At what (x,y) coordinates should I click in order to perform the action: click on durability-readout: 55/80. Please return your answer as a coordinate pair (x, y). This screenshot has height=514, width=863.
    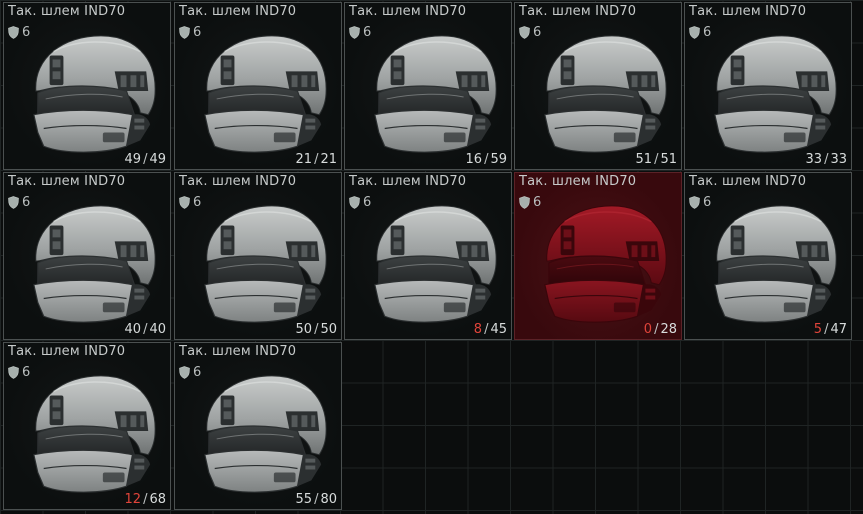
    Looking at the image, I should click on (316, 499).